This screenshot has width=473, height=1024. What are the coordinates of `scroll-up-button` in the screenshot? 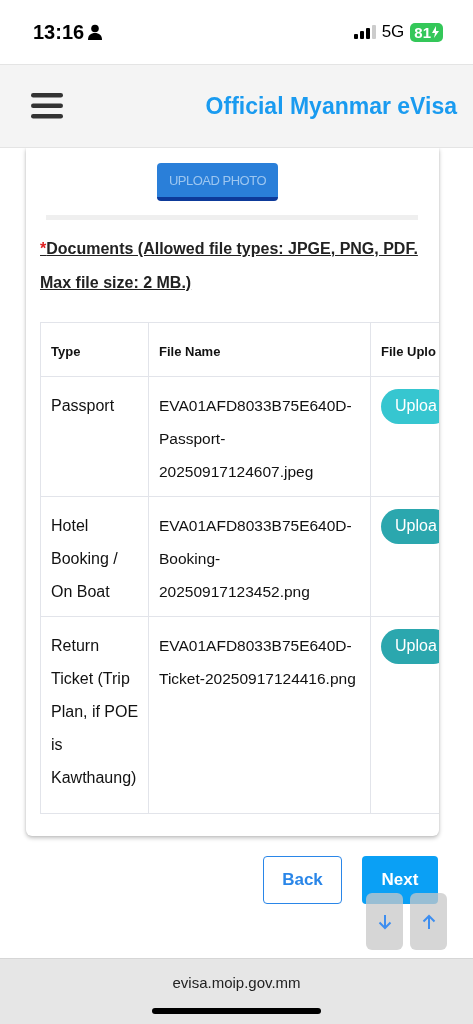 It's located at (428, 921).